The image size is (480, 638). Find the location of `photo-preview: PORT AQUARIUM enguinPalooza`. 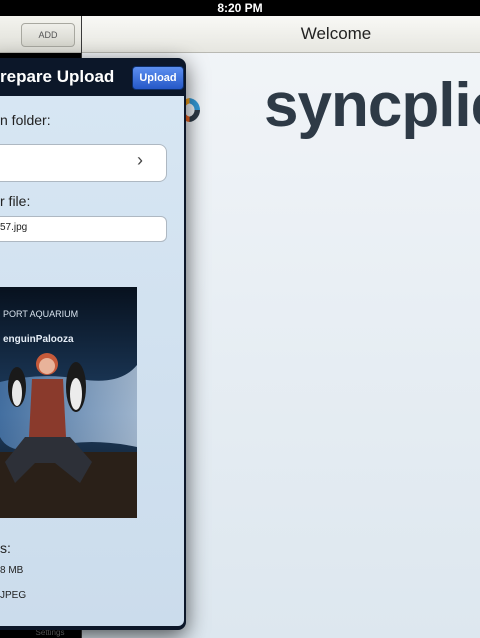

photo-preview: PORT AQUARIUM enguinPalooza is located at coordinates (68, 402).